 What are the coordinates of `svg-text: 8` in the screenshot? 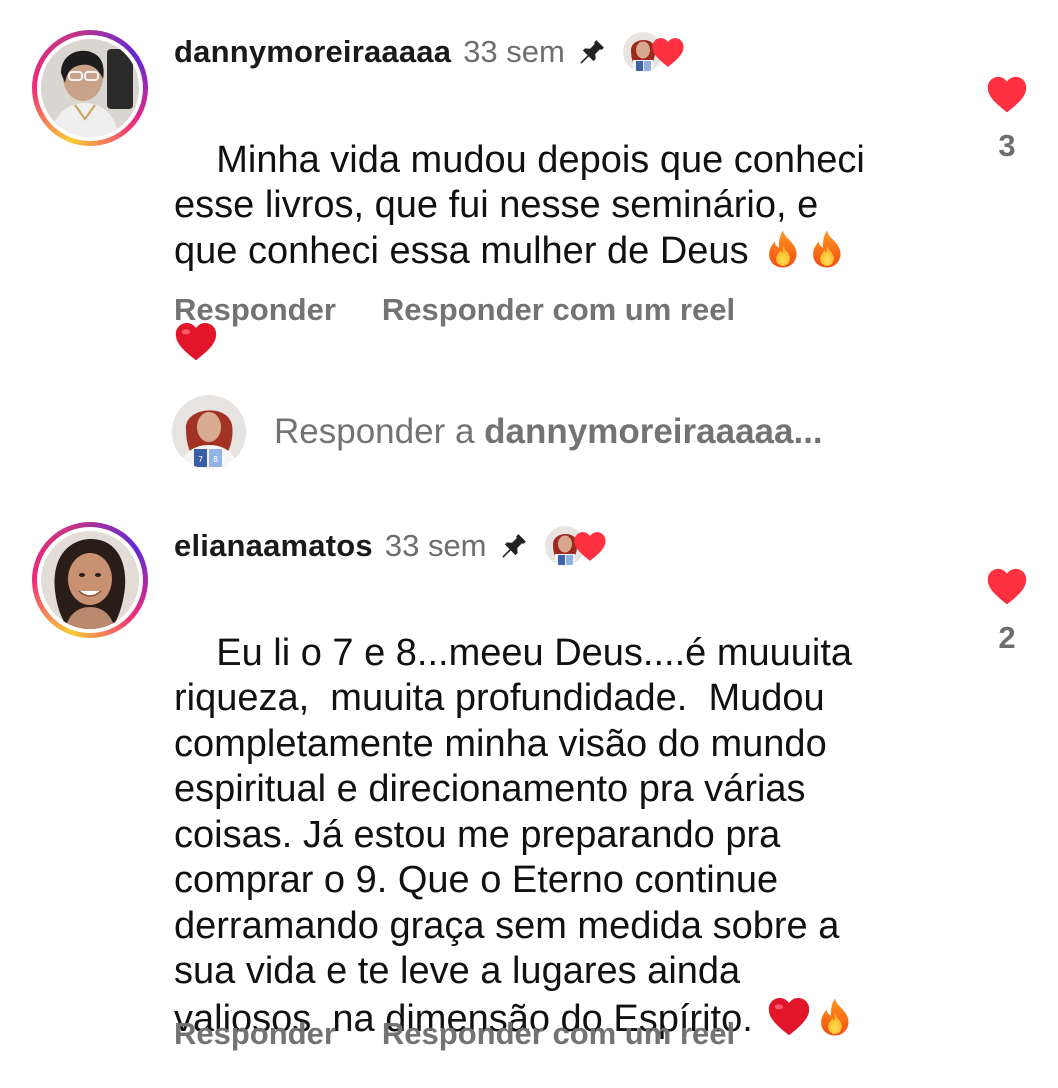 It's located at (215, 459).